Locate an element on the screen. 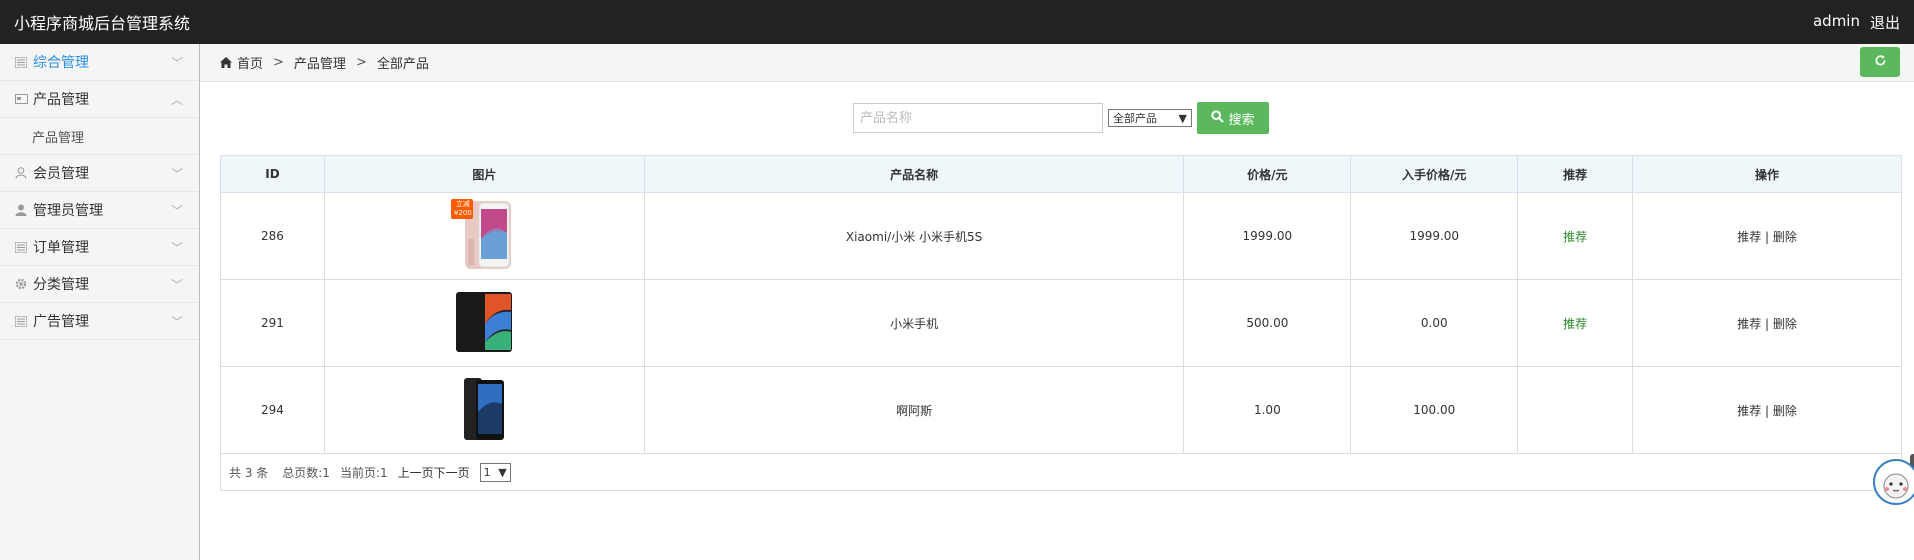 The height and width of the screenshot is (560, 1914). breadcrumb-products: 产品管理 is located at coordinates (320, 62).